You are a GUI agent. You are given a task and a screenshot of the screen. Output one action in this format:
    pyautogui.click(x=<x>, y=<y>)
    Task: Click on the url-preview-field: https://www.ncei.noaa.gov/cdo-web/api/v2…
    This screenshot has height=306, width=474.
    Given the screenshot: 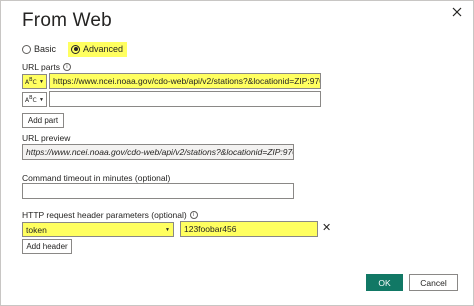 What is the action you would take?
    pyautogui.click(x=158, y=152)
    